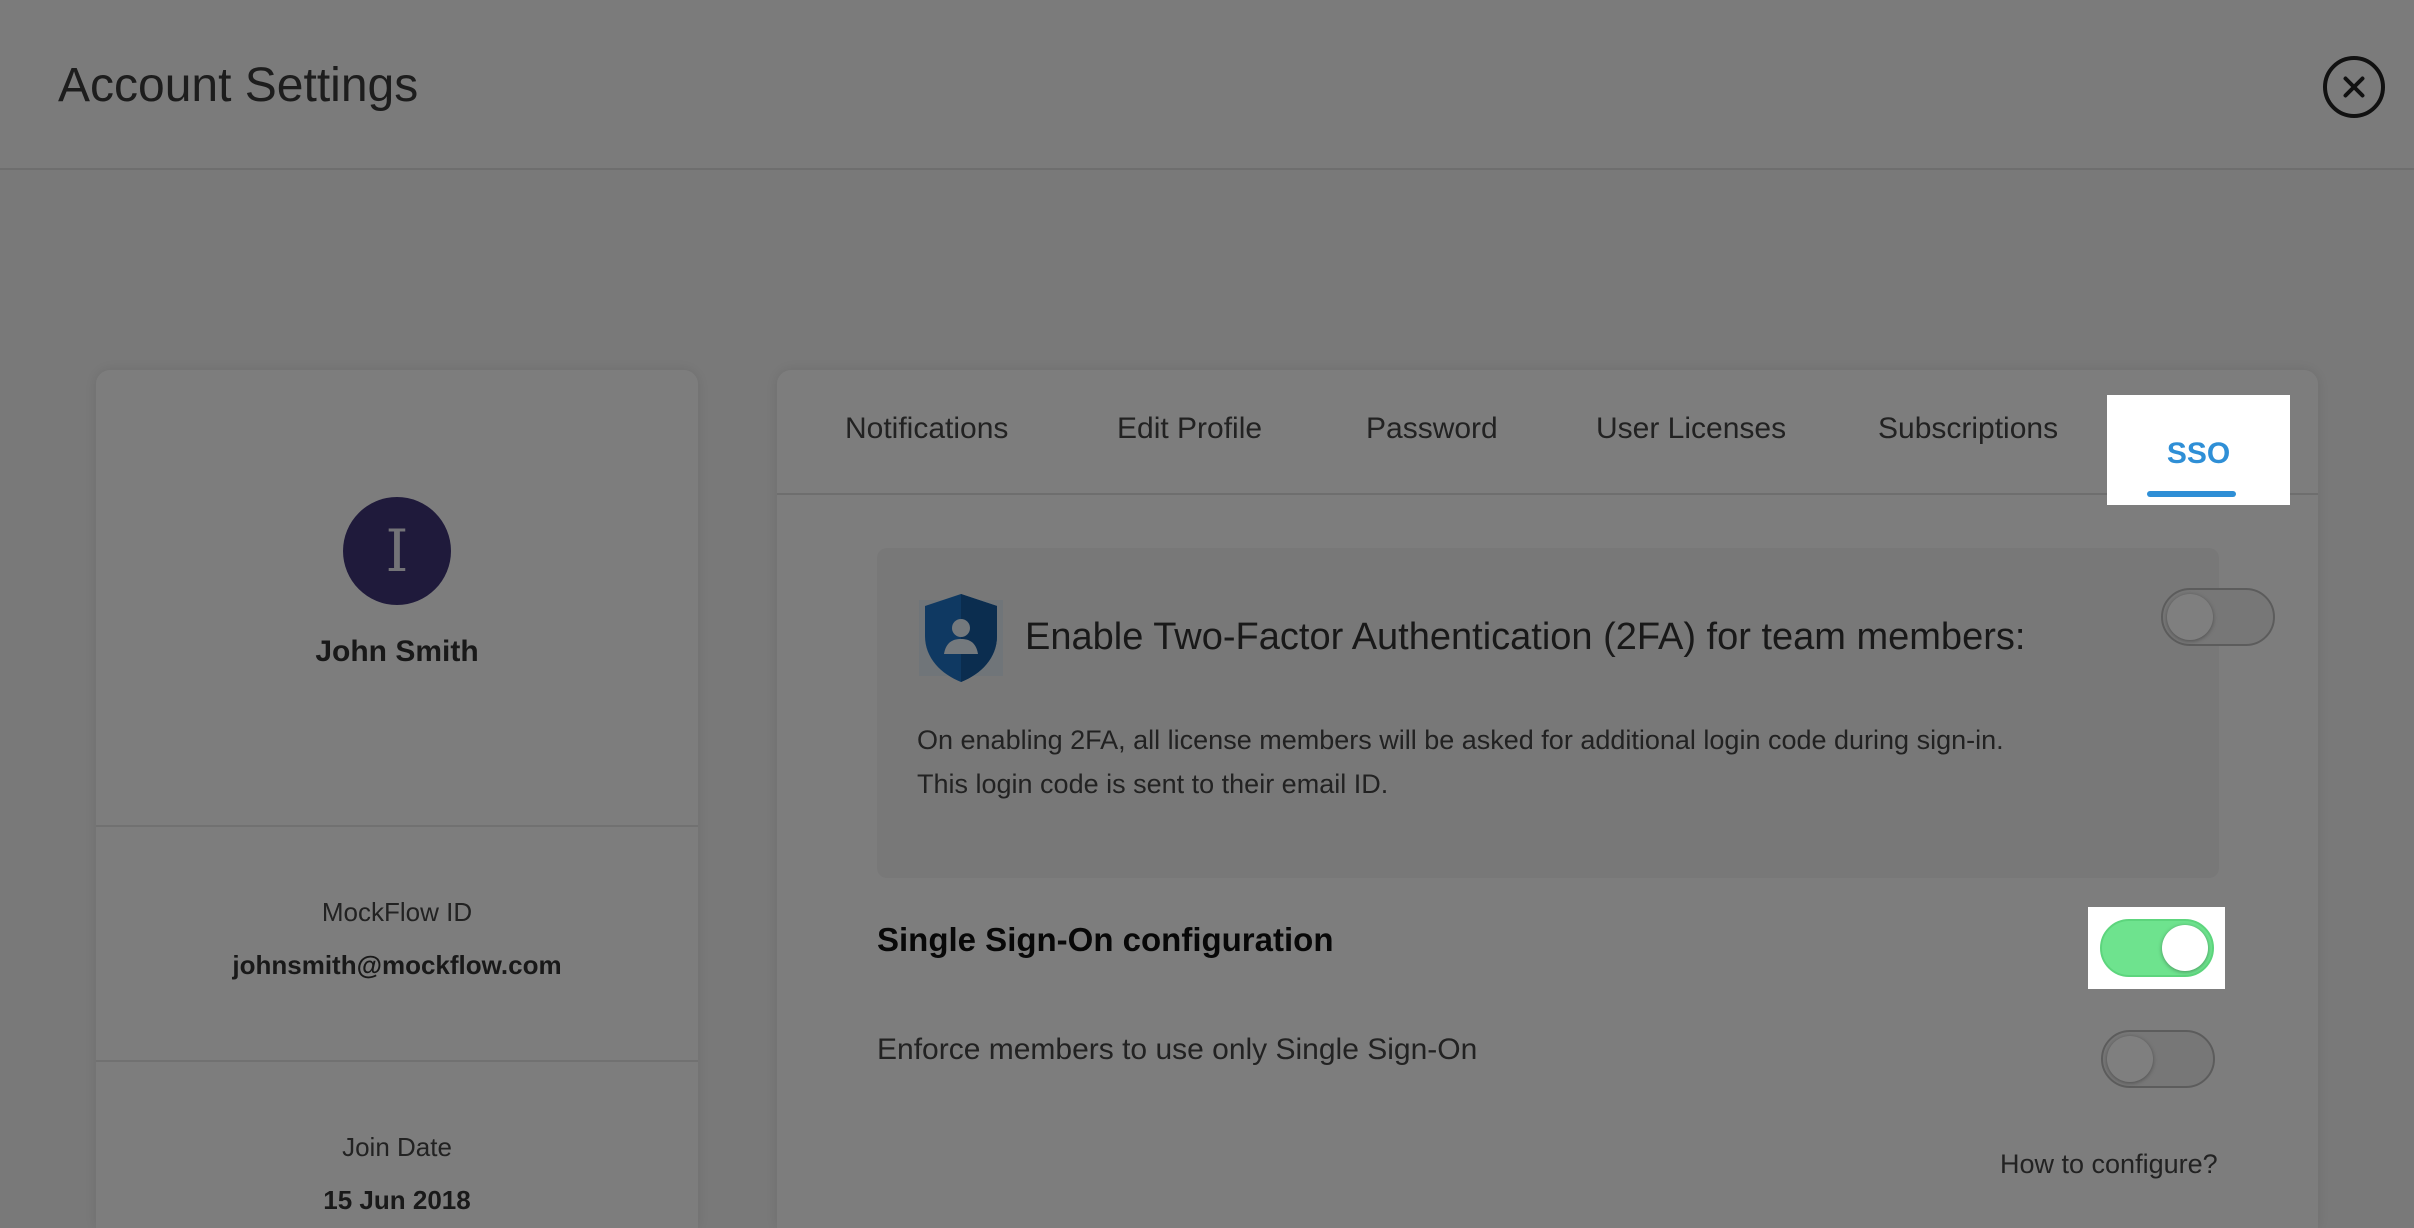  What do you see at coordinates (397, 965) in the screenshot?
I see `mockflow-id-value: johnsmith@mockflow.com` at bounding box center [397, 965].